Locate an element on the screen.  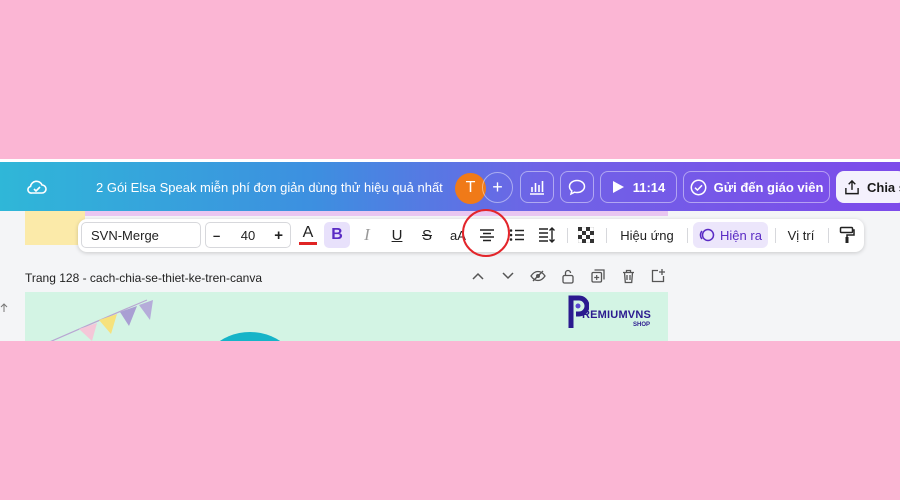
design-canvas: REMIUMVNS SHOP is located at coordinates (346, 316).